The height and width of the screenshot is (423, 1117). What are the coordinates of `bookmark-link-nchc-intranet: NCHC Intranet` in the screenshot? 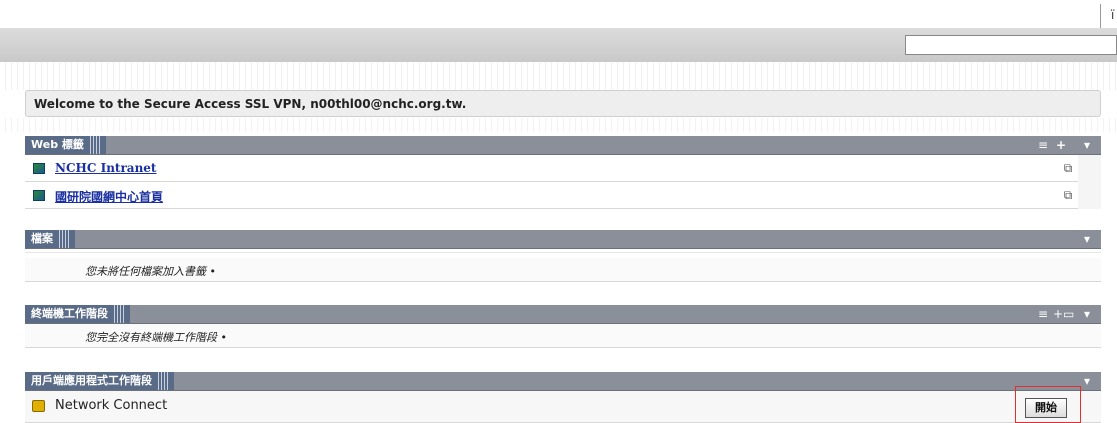 It's located at (105, 168).